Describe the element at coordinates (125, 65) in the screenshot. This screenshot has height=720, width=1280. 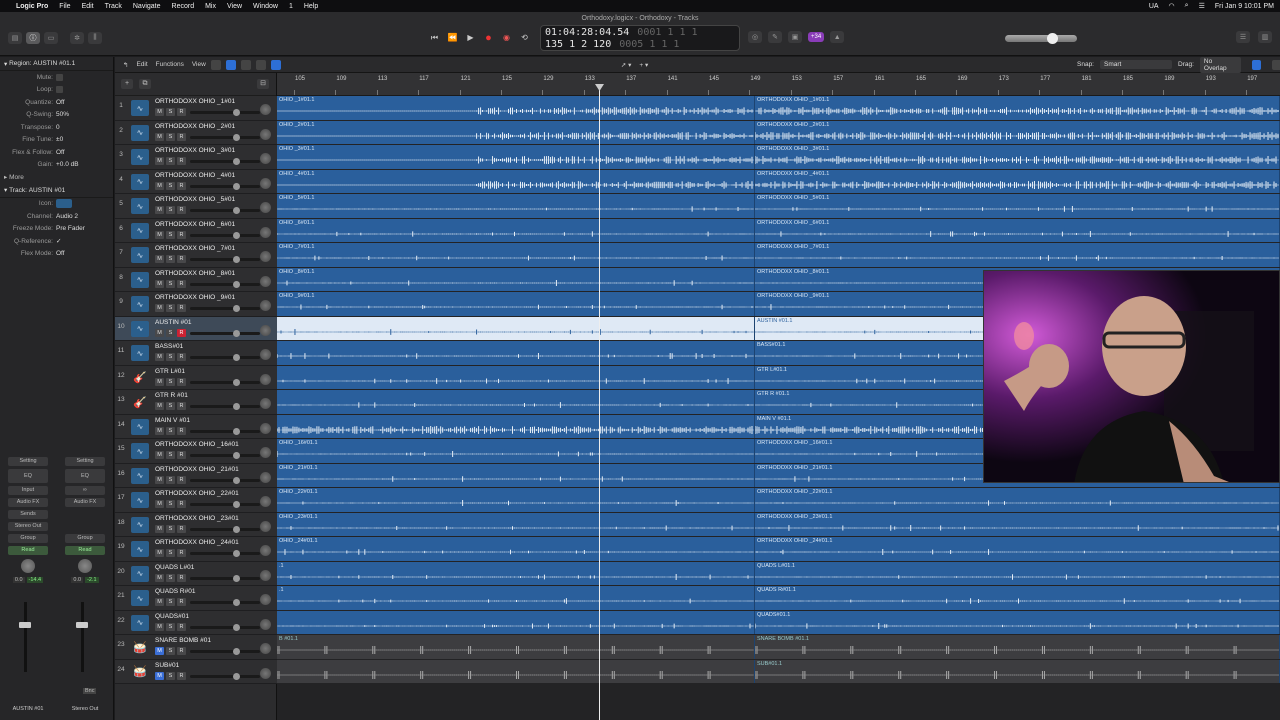
I see `back-arrow-icon: ↰` at that location.